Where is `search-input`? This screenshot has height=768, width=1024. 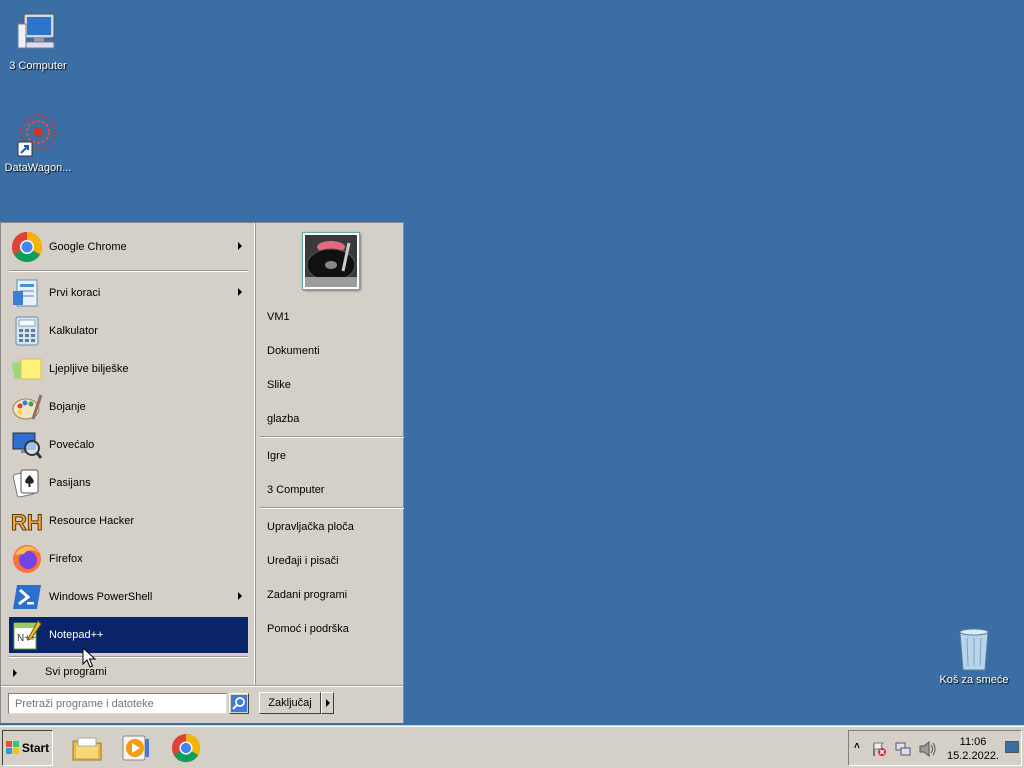 search-input is located at coordinates (117, 703).